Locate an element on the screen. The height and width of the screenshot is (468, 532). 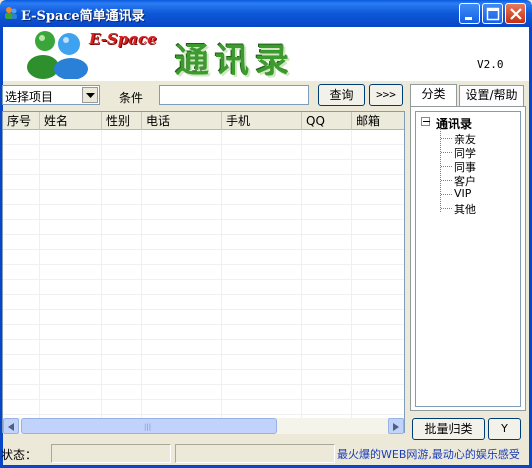
column-header-qq: QQ is located at coordinates (327, 121).